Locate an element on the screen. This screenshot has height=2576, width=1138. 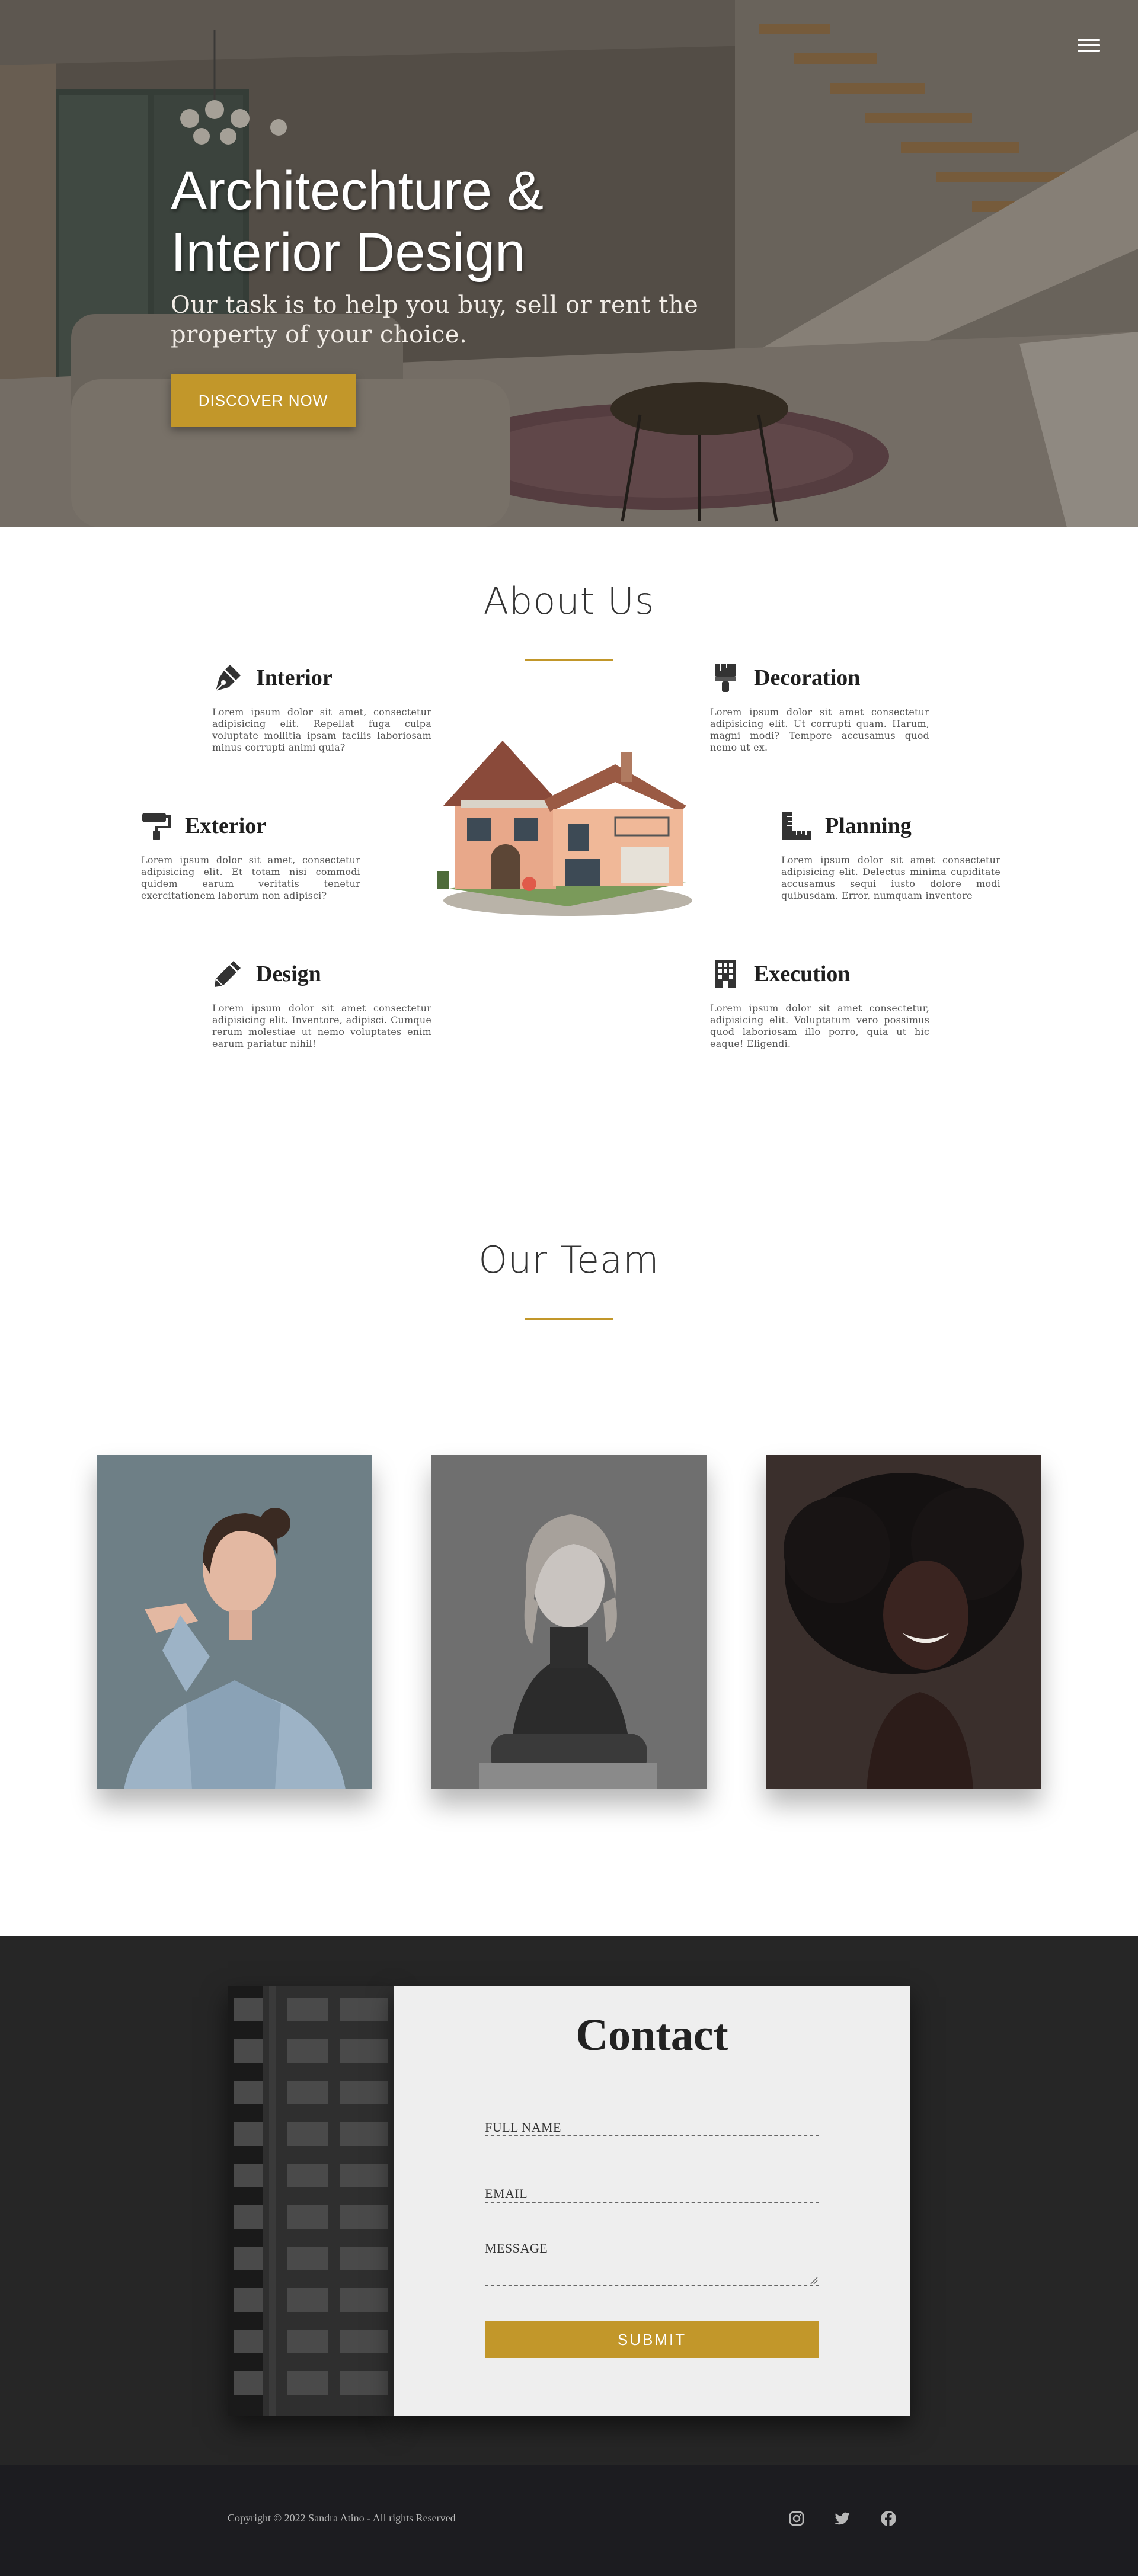
pen-nib-icon is located at coordinates (227, 677).